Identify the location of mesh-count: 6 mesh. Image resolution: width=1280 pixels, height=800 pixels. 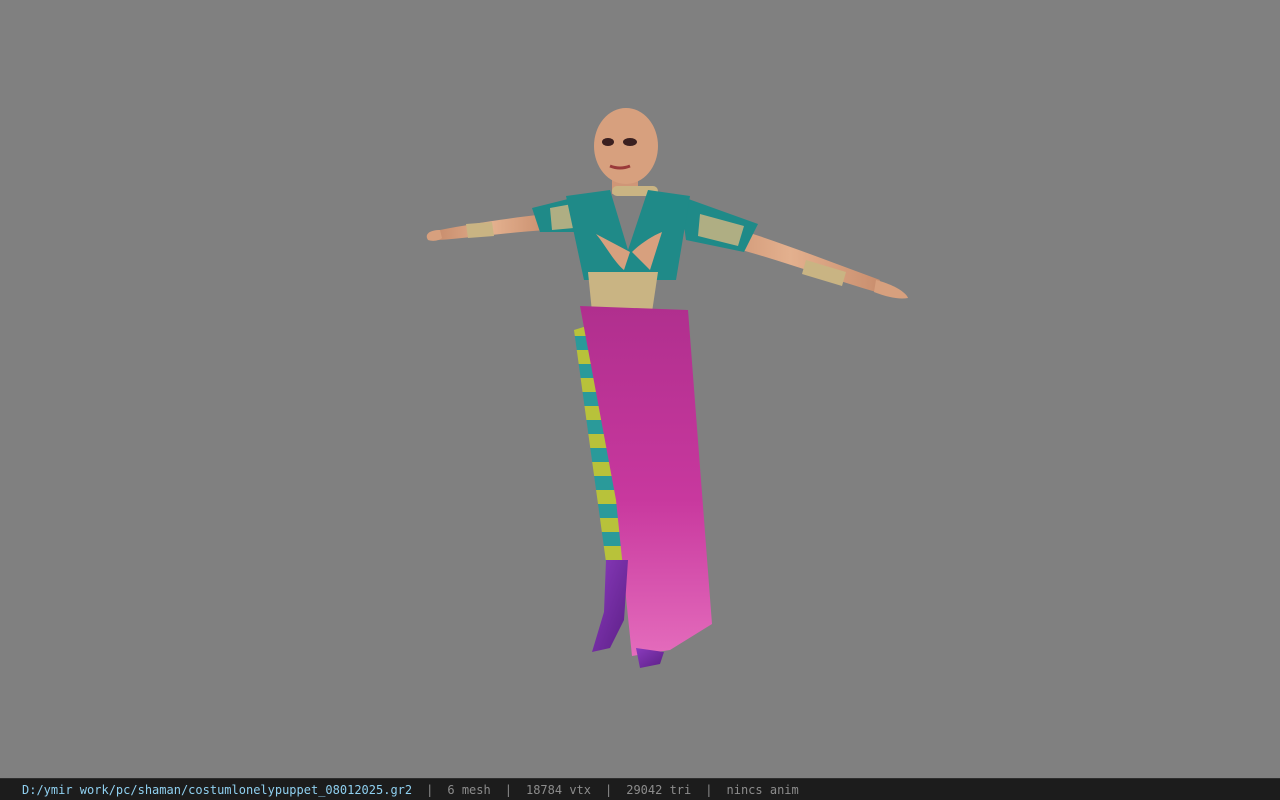
(469, 789).